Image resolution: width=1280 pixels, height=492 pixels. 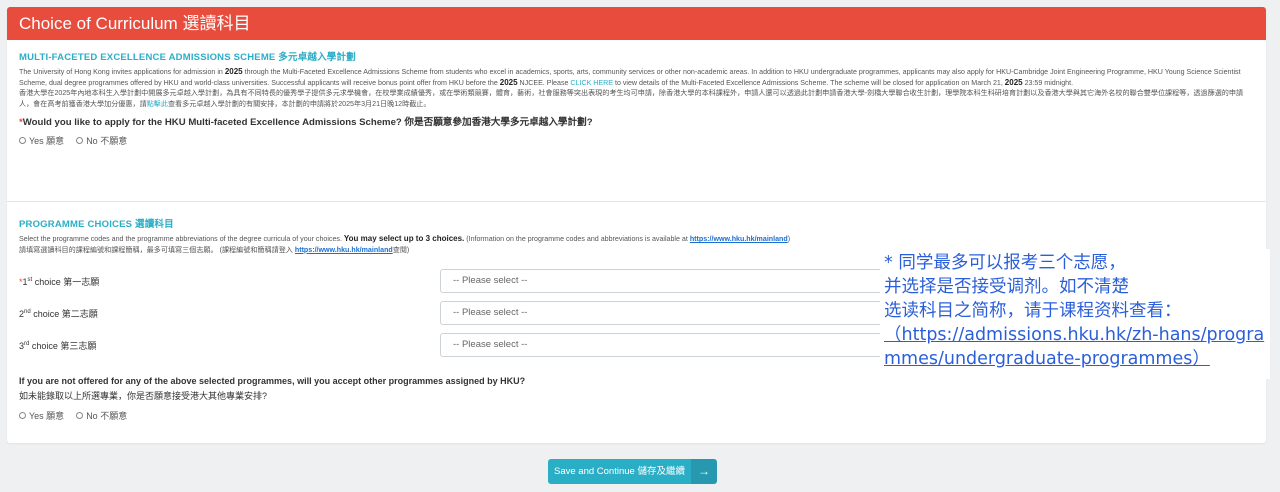 I want to click on desc-bold: You may select up to 3 choices., so click(x=404, y=238).